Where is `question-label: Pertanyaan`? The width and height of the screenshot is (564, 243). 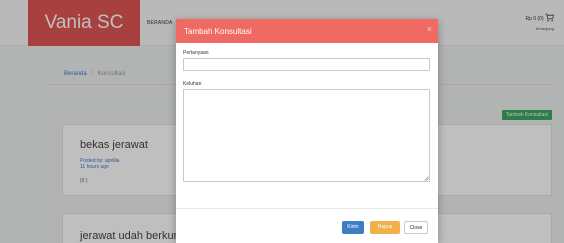
question-label: Pertanyaan is located at coordinates (196, 53).